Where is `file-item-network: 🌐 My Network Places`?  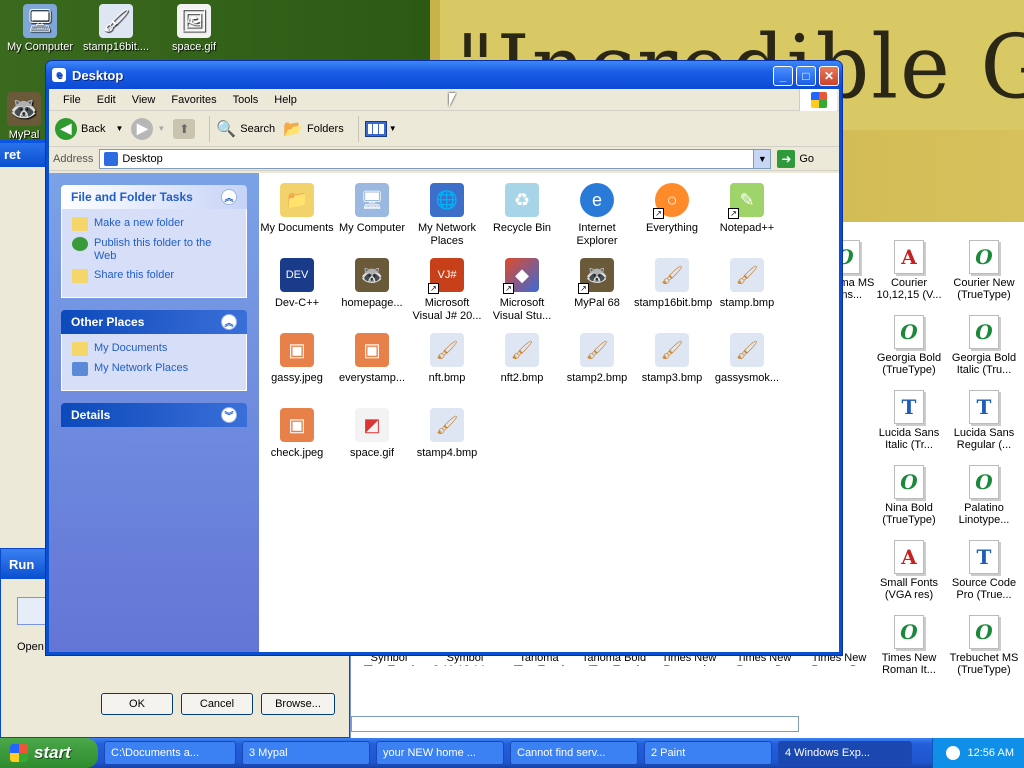
file-item-network: 🌐 My Network Places is located at coordinates (447, 215).